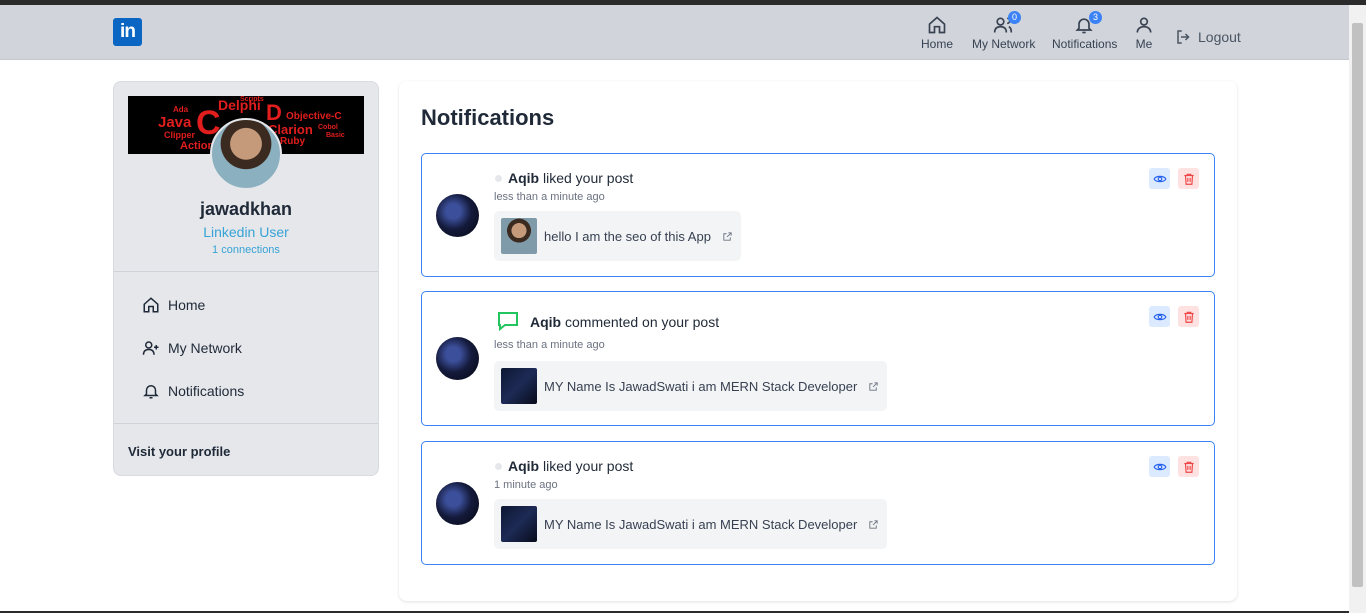  I want to click on linkedin-logo: in, so click(127, 32).